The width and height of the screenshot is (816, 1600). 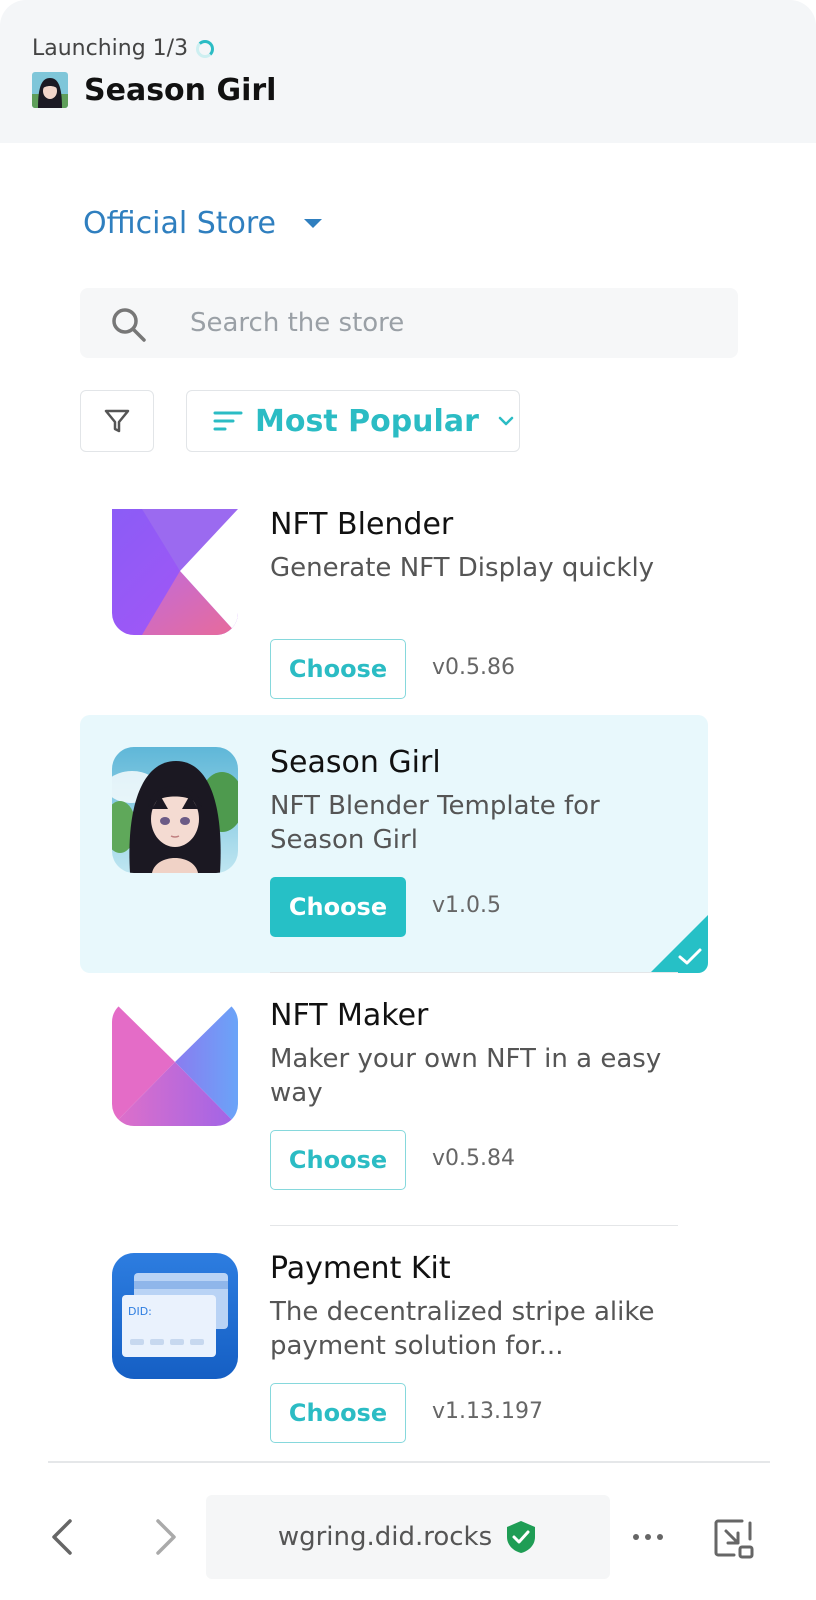 I want to click on item-name: NFT Blender, so click(x=362, y=524).